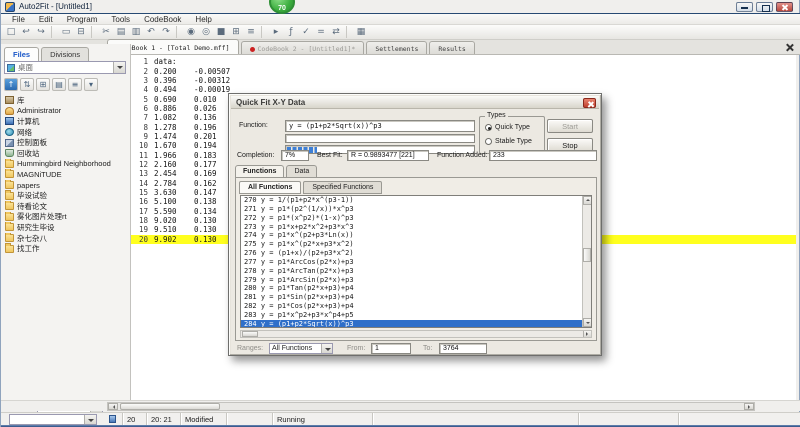 This screenshot has width=800, height=427. I want to click on copy-icon: ▤, so click(121, 32).